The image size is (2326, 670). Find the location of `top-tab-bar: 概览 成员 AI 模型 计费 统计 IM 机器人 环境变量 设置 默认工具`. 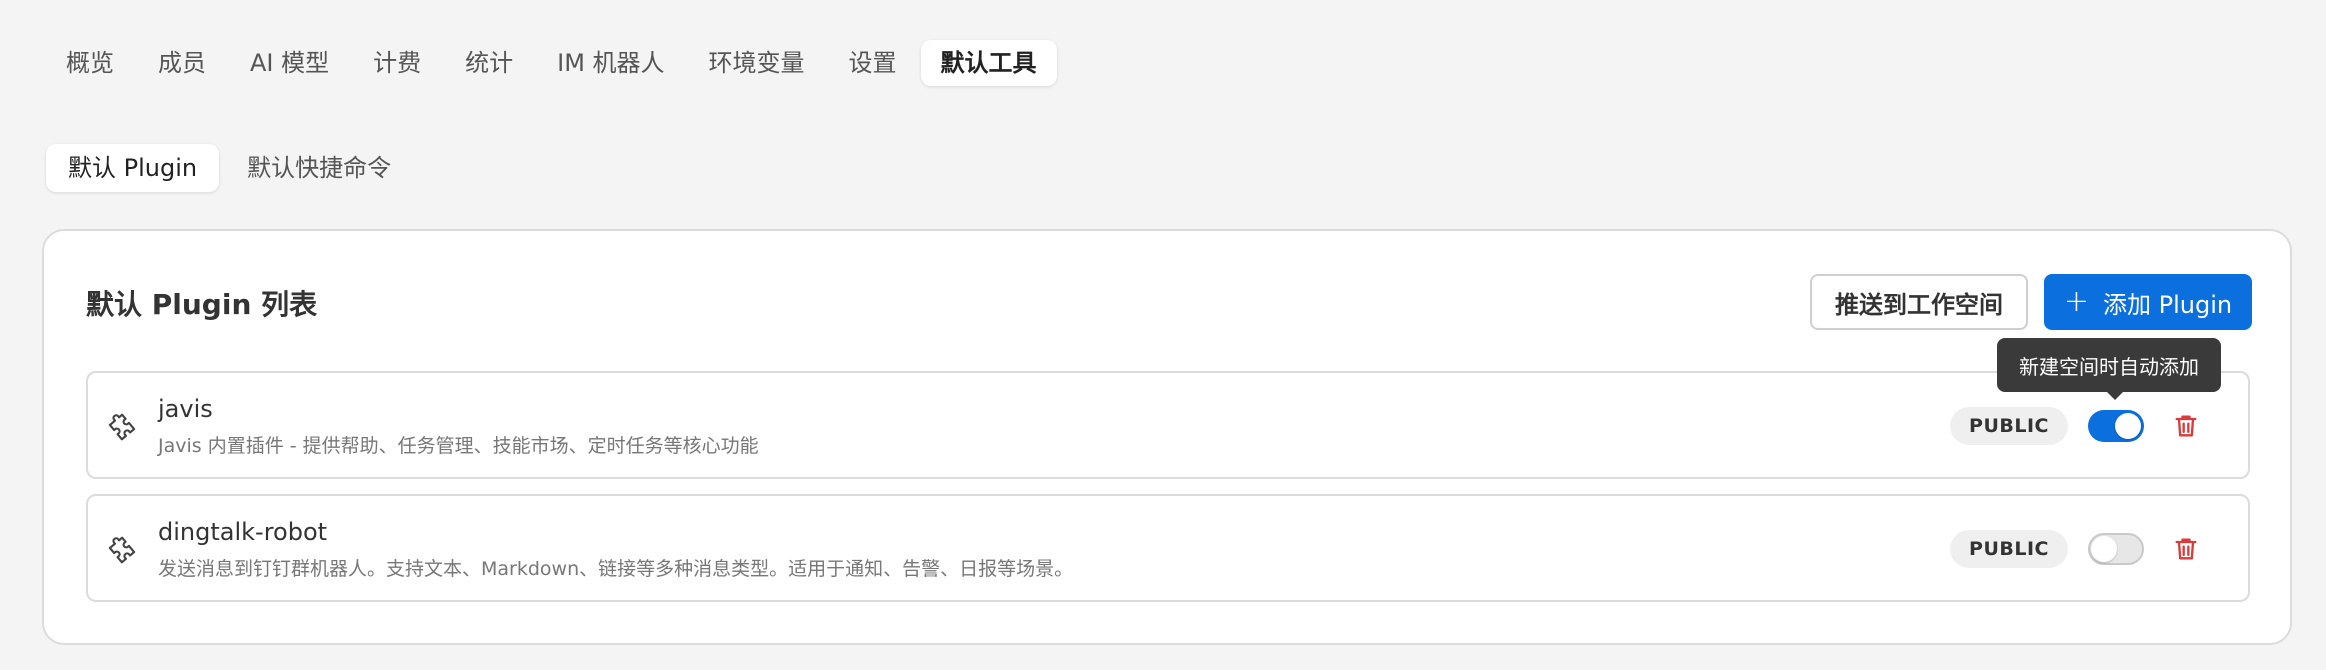

top-tab-bar: 概览 成员 AI 模型 计费 统计 IM 机器人 环境变量 设置 默认工具 is located at coordinates (551, 63).